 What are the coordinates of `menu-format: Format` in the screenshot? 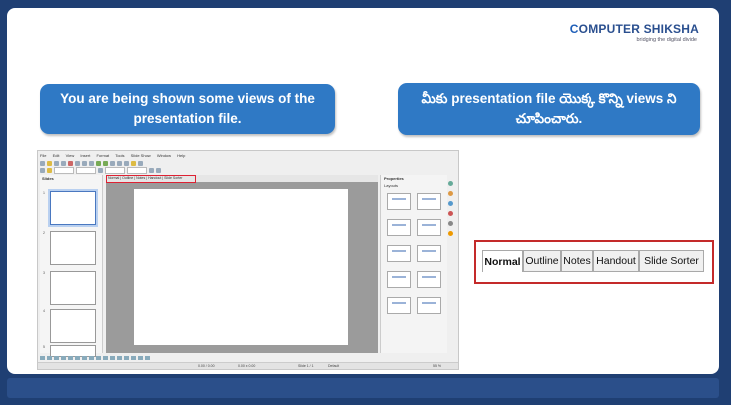 It's located at (102, 155).